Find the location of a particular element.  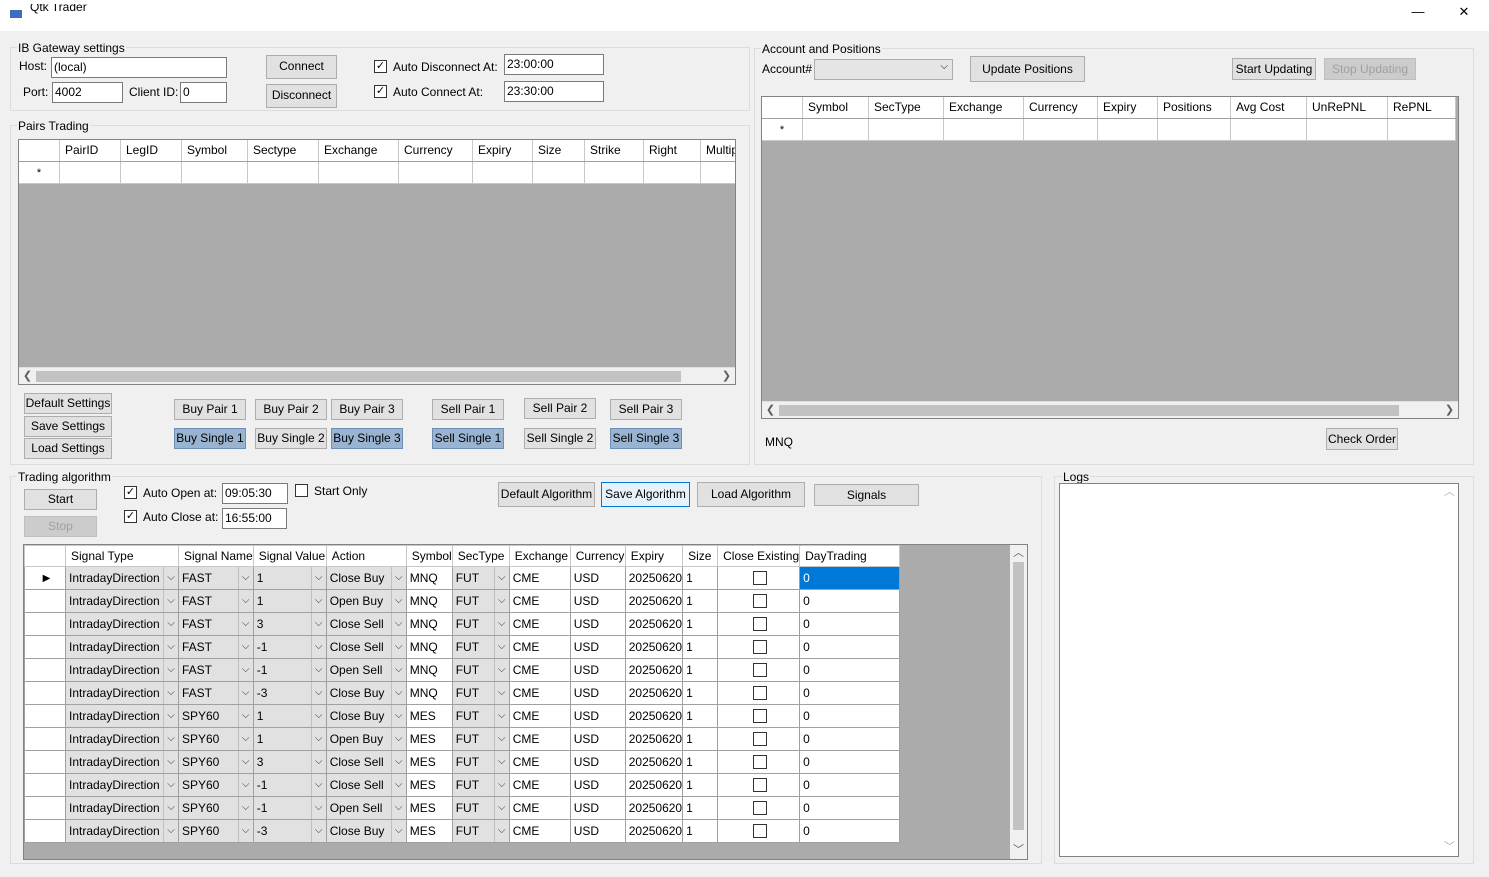

col-header: Size is located at coordinates (700, 556).